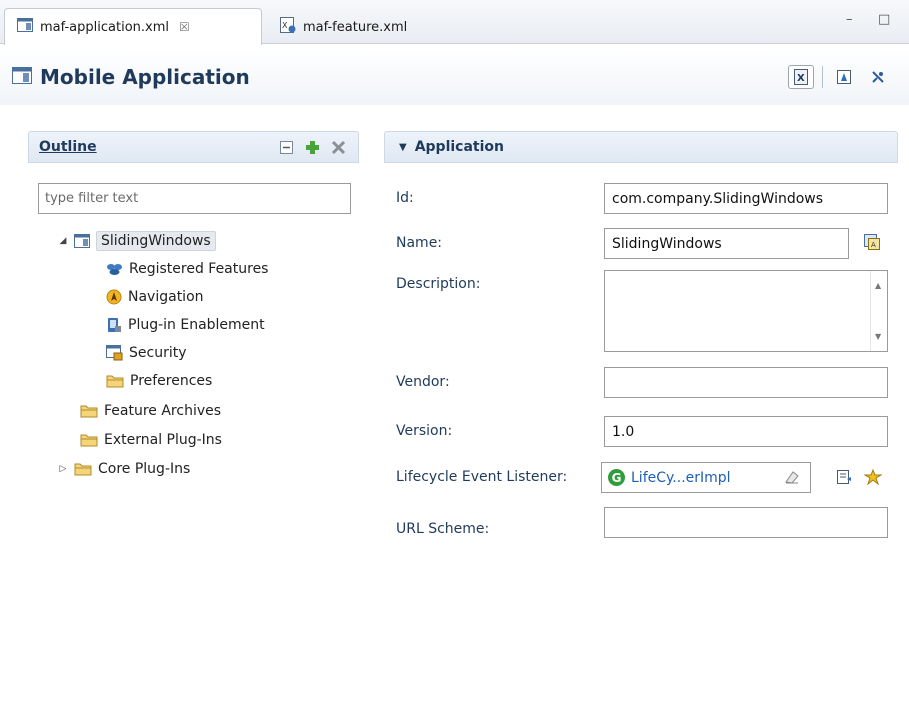 Image resolution: width=909 pixels, height=721 pixels. I want to click on tree-item-navigation: Navigation, so click(155, 297).